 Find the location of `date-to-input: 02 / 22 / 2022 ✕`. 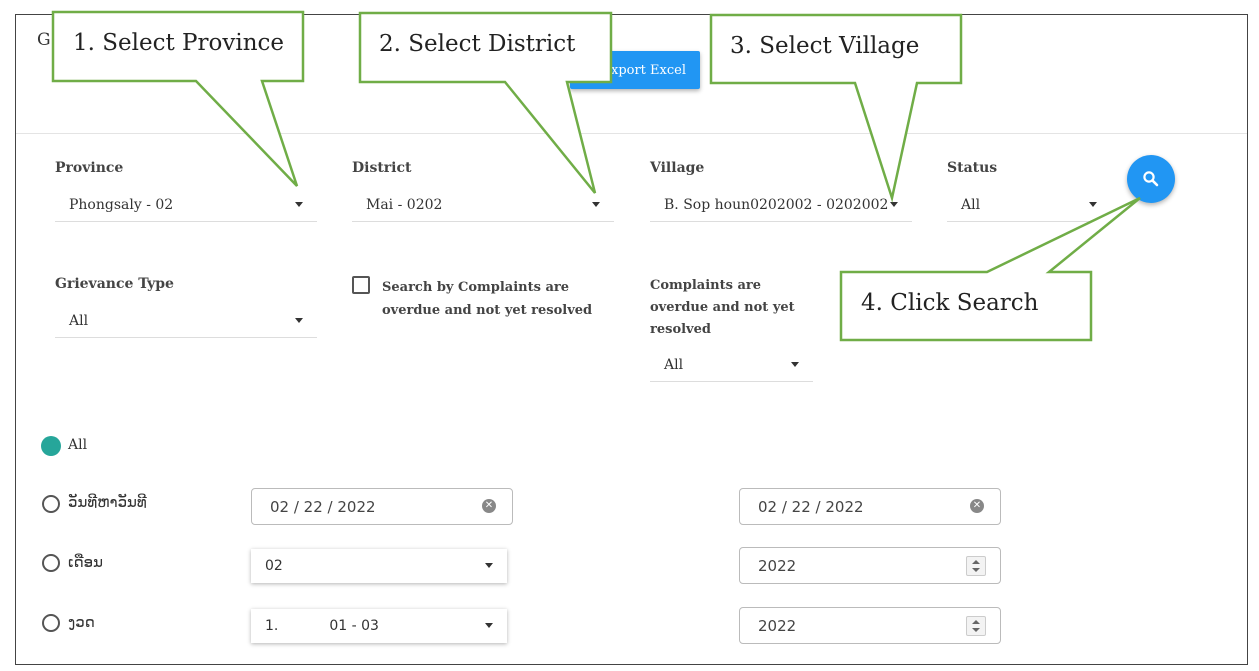

date-to-input: 02 / 22 / 2022 ✕ is located at coordinates (870, 506).